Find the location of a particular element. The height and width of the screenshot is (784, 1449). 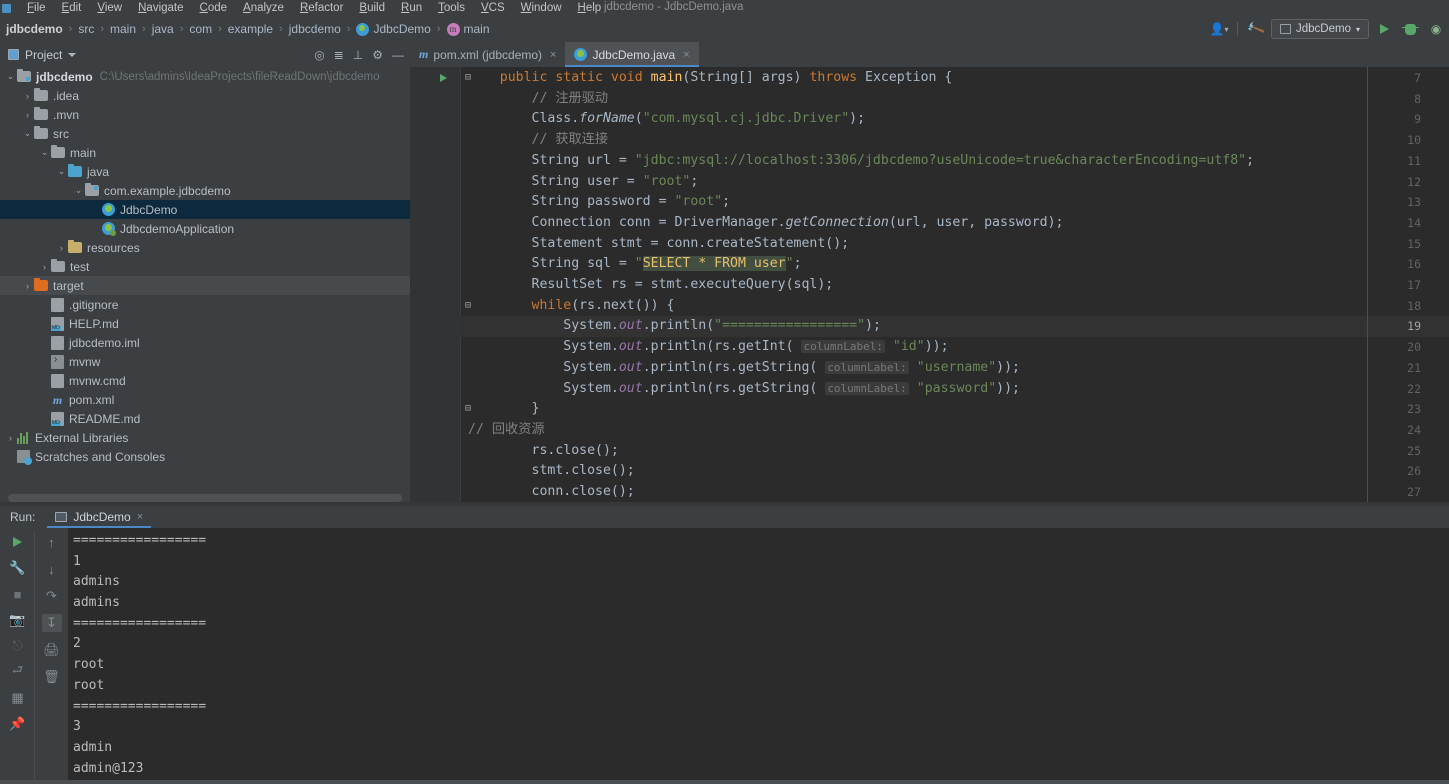

tree-node-com-example-jdbcdemo: ⌄ com.example.jdbcdemo is located at coordinates (205, 190).